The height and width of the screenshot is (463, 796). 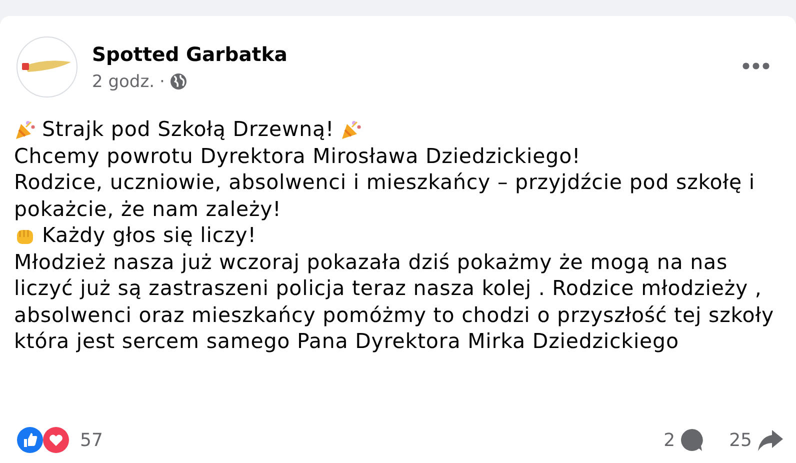 What do you see at coordinates (190, 54) in the screenshot?
I see `author-name: Spotted Garbatka` at bounding box center [190, 54].